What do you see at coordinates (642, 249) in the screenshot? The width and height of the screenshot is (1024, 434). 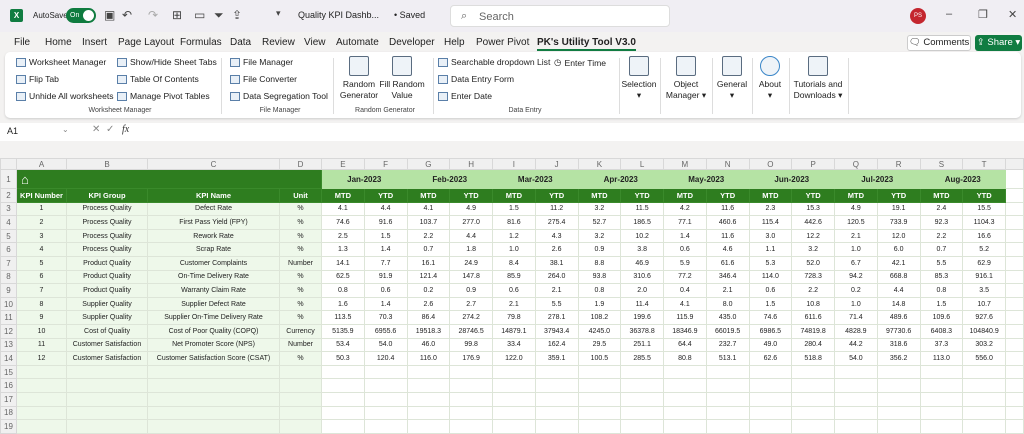 I see `value-cell: 3.8` at bounding box center [642, 249].